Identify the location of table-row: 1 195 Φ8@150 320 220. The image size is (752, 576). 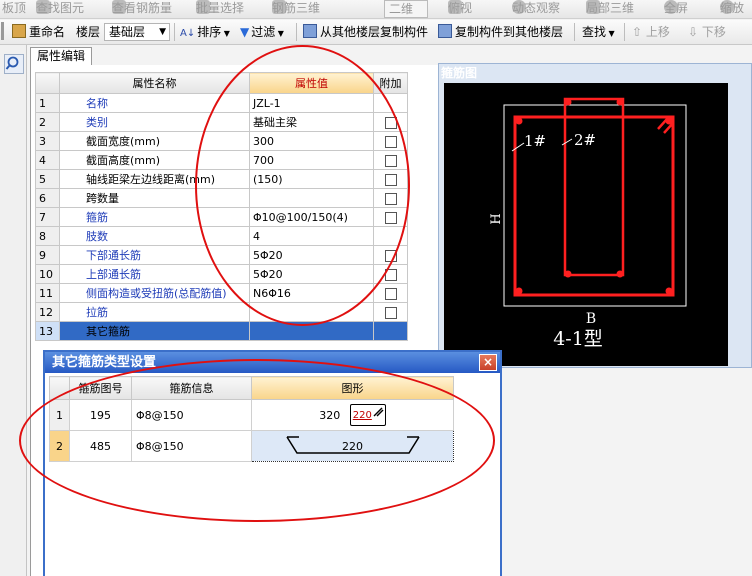
(251, 415).